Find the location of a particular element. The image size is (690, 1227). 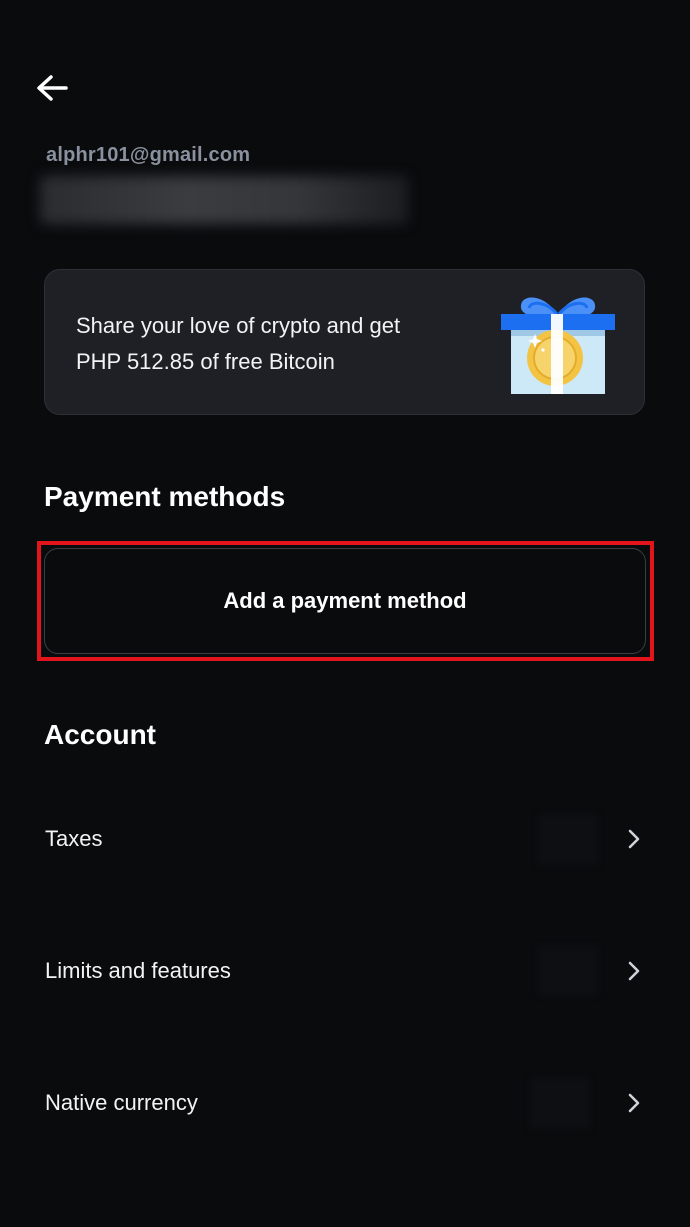

account-item-native-currency: Native currency is located at coordinates (345, 1103).